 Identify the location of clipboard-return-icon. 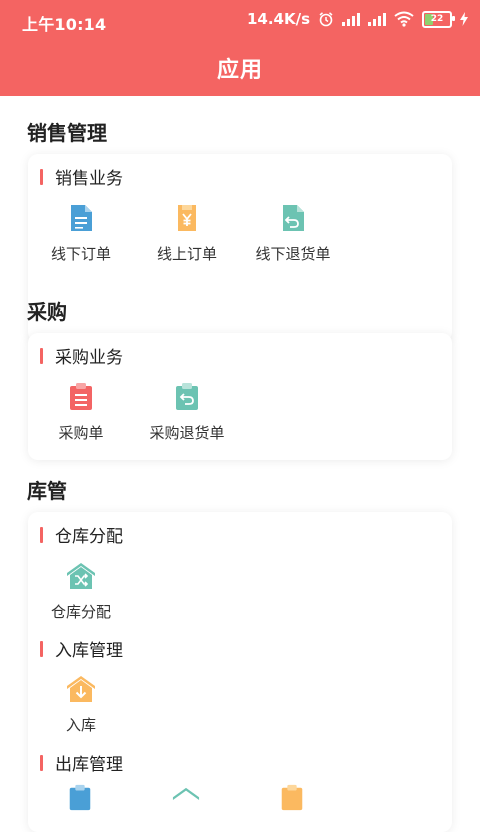
(187, 396).